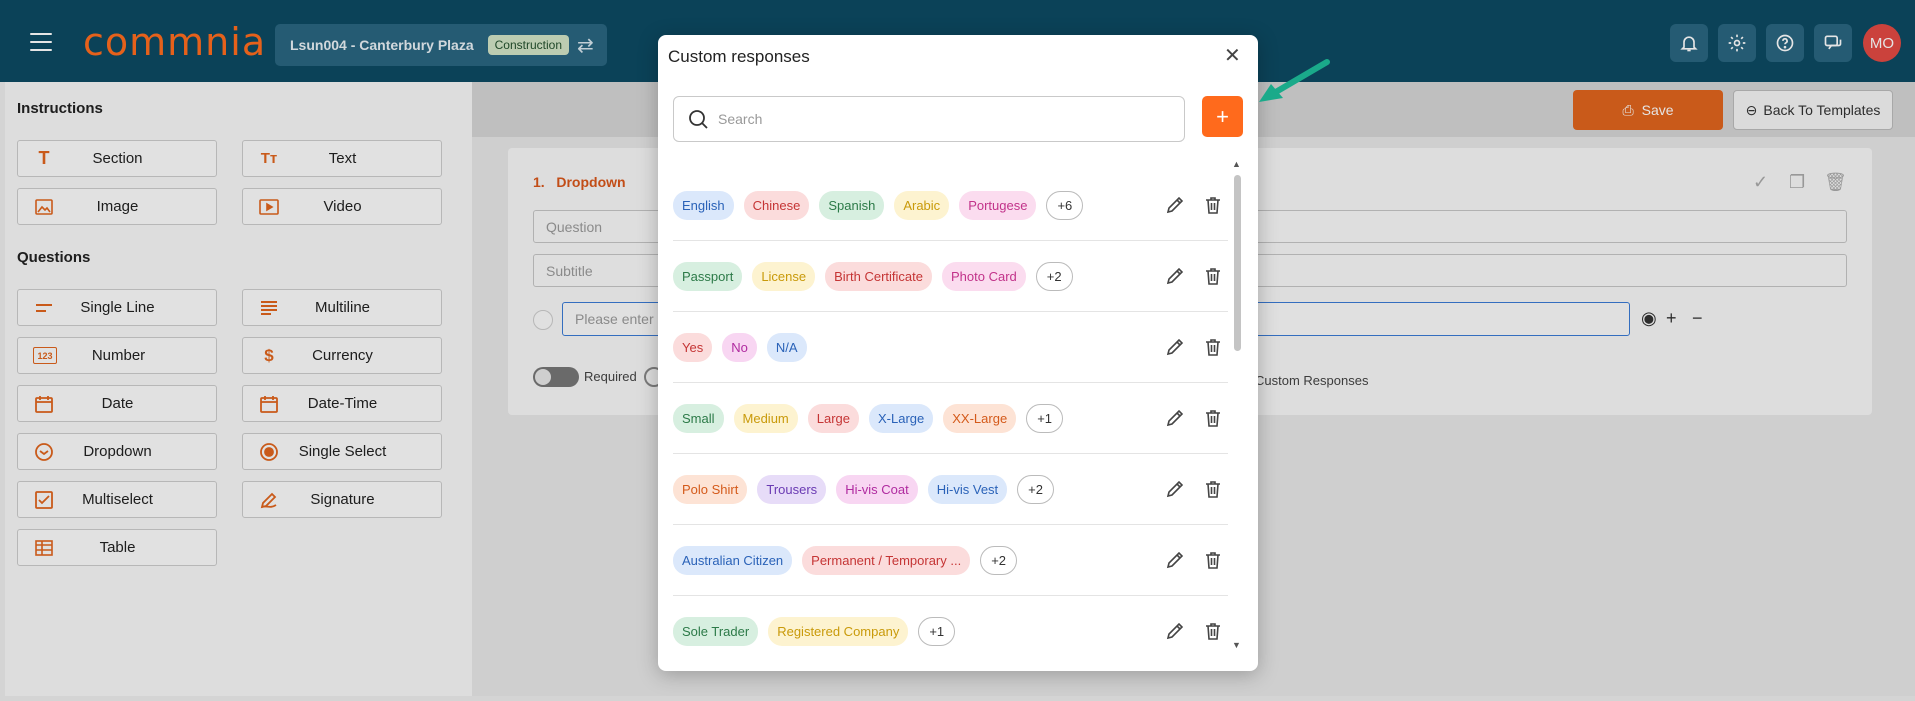 Image resolution: width=1915 pixels, height=701 pixels. Describe the element at coordinates (710, 489) in the screenshot. I see `response-tag: Polo Shirt` at that location.